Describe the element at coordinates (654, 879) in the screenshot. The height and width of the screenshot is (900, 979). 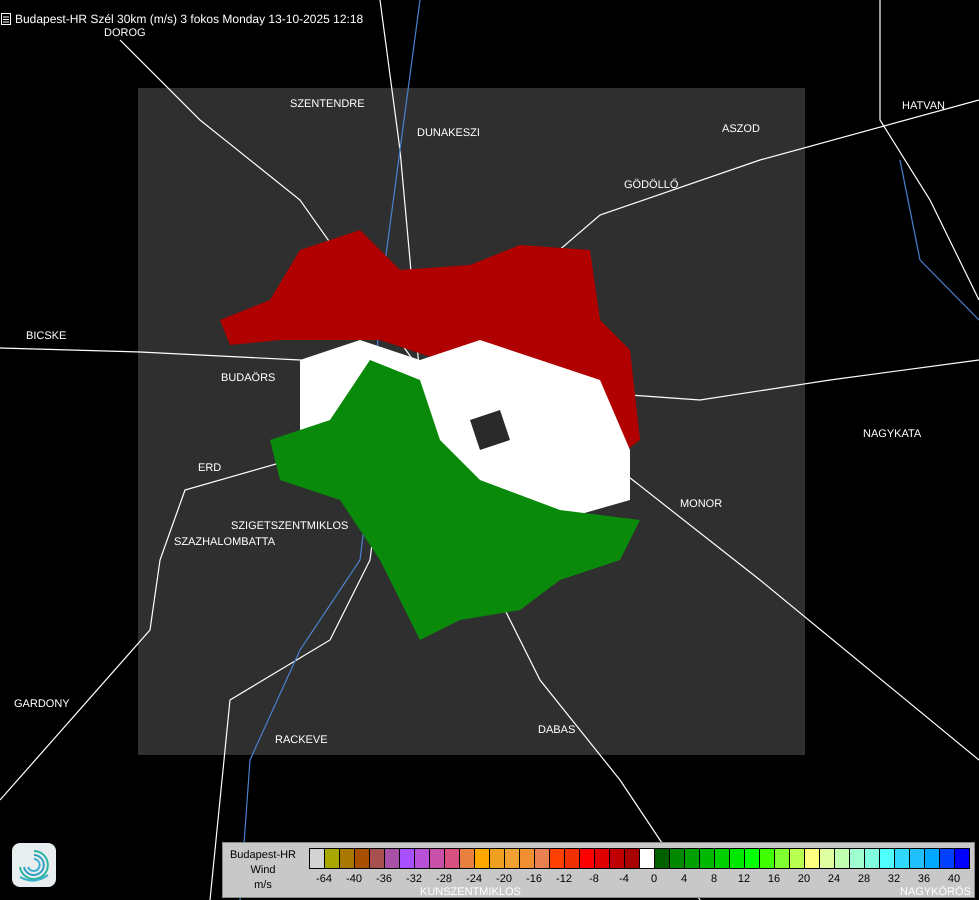
I see `scale-label: 0` at that location.